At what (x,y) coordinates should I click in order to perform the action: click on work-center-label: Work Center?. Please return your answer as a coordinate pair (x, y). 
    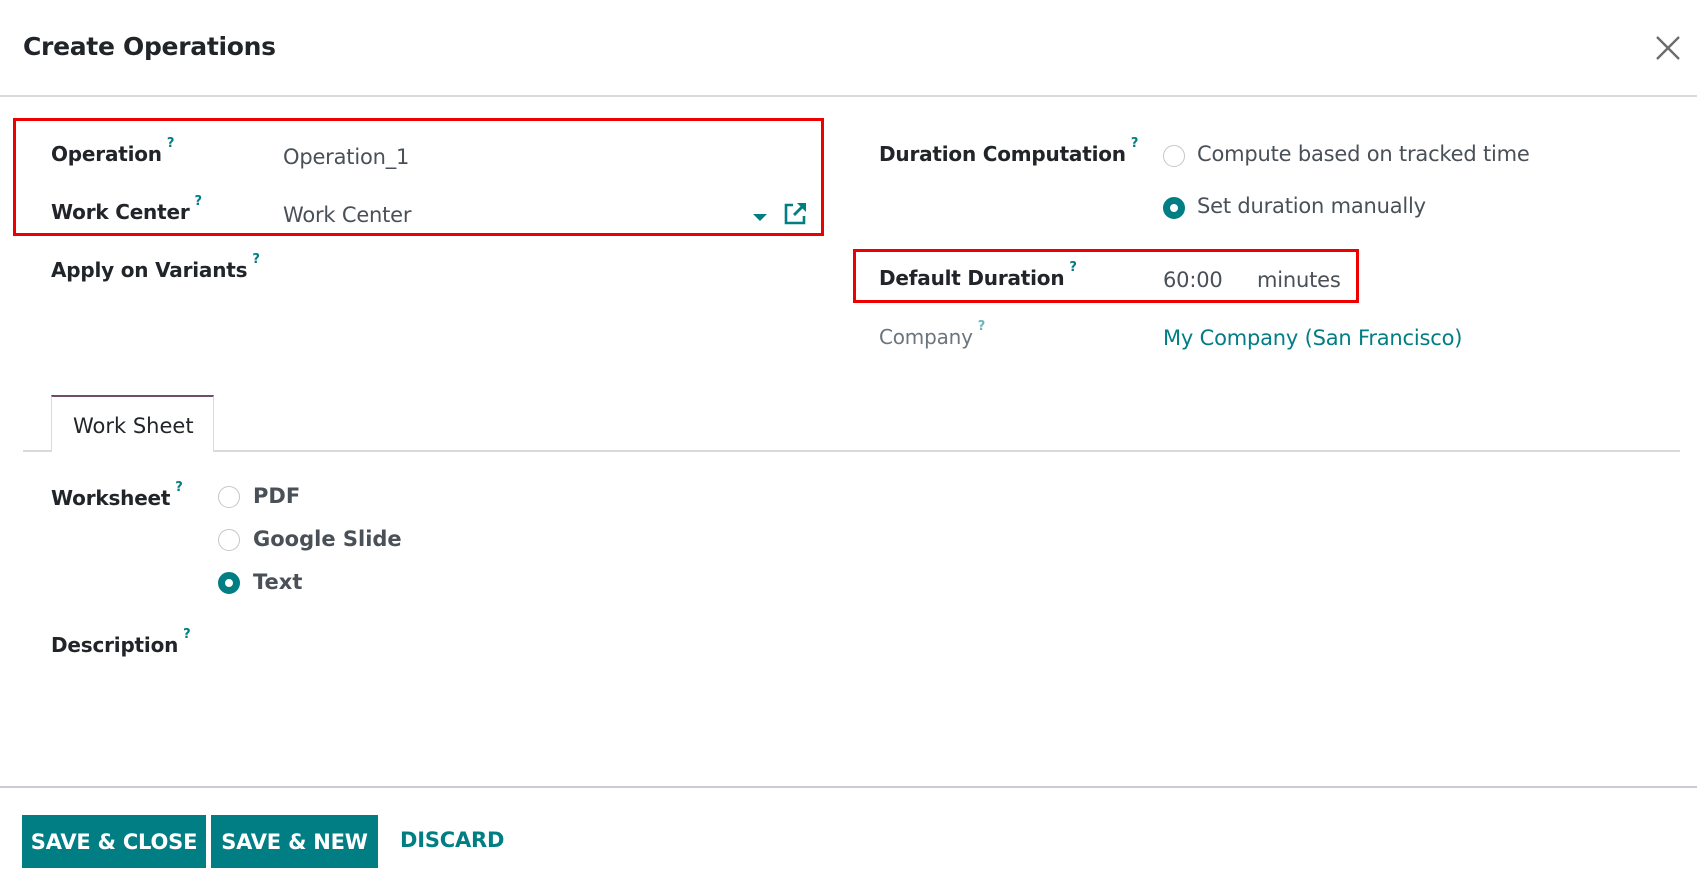
    Looking at the image, I should click on (126, 209).